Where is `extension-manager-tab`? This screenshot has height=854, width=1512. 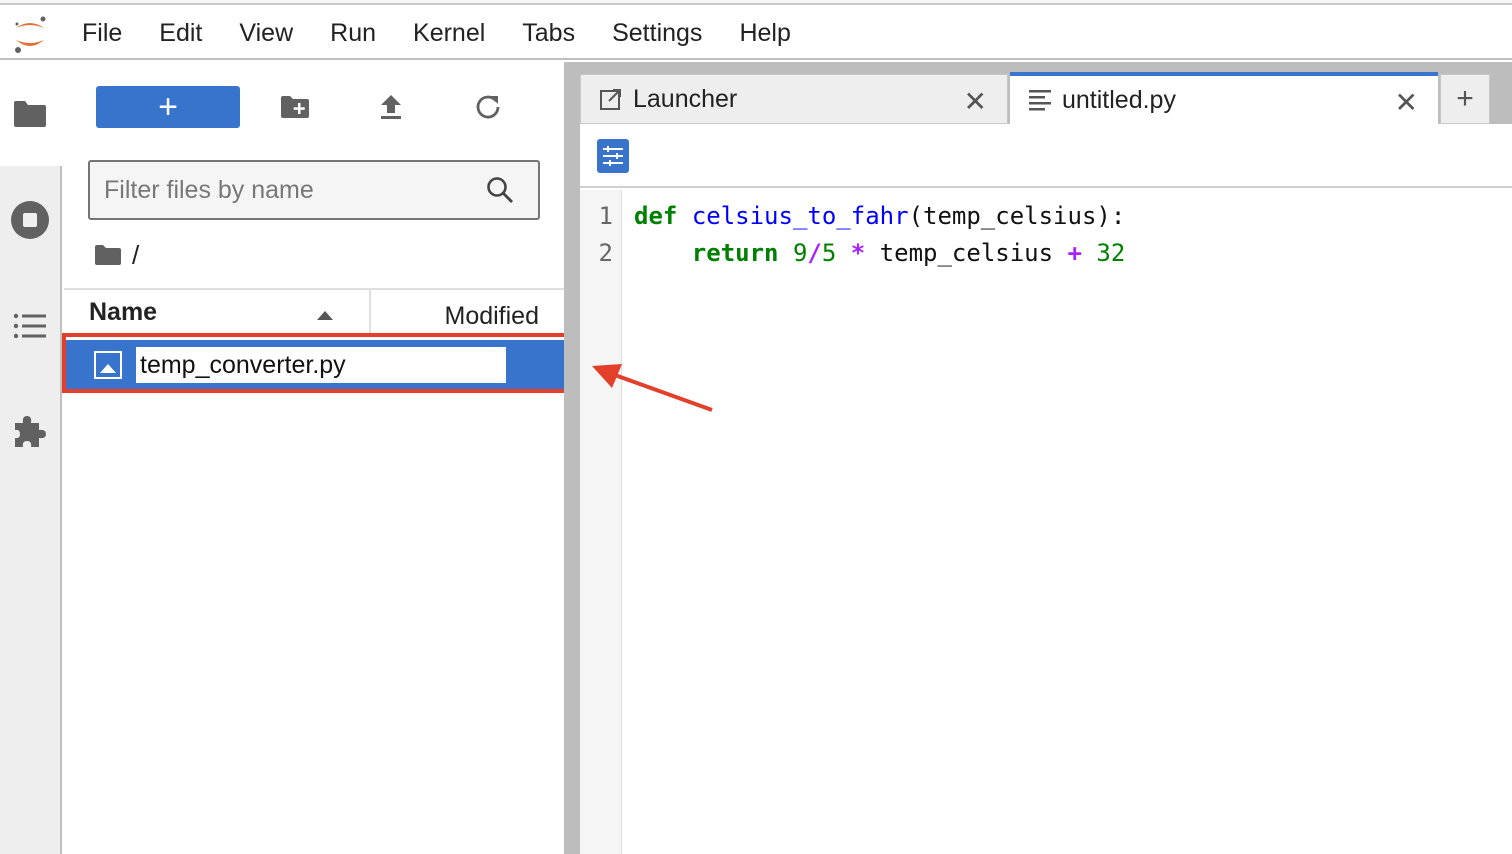 extension-manager-tab is located at coordinates (30, 432).